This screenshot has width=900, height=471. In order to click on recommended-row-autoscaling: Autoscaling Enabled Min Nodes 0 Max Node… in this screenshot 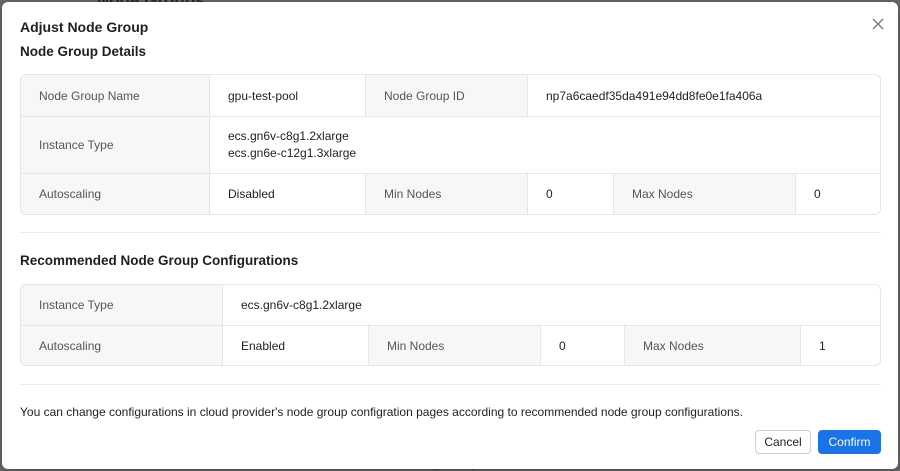, I will do `click(450, 345)`.